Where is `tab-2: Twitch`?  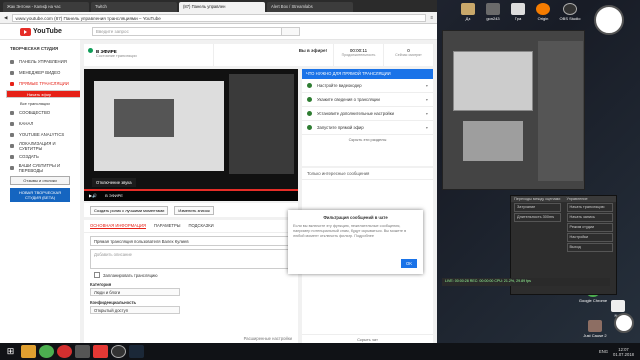 tab-2: Twitch is located at coordinates (134, 7).